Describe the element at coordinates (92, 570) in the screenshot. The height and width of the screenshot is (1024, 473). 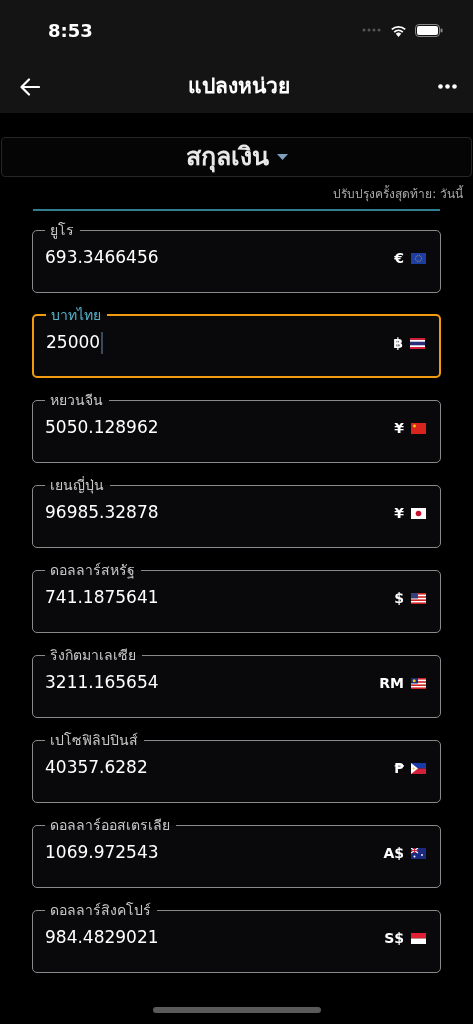
I see `field-label: ดอลลาร์สหรัฐ` at that location.